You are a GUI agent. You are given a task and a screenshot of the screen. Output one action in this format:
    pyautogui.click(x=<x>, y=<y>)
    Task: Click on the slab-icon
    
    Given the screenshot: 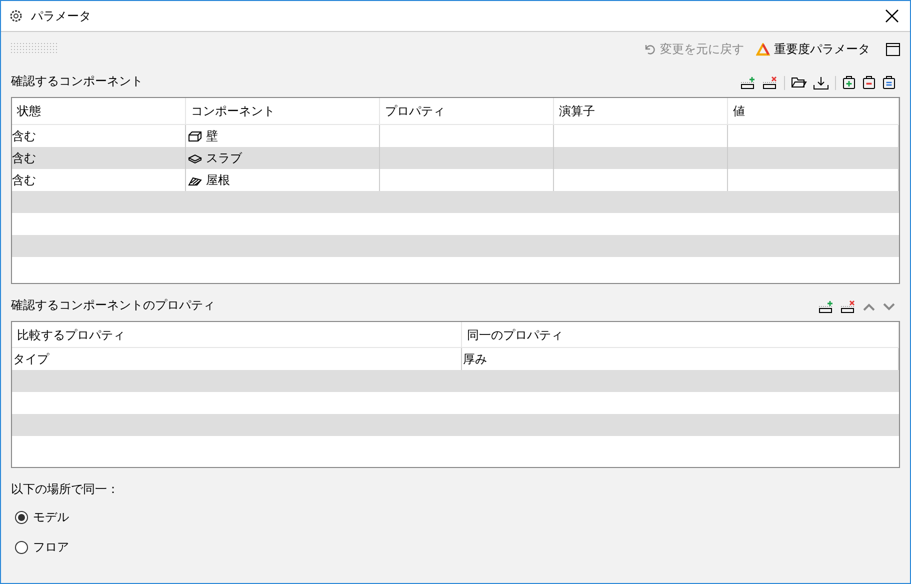 What is the action you would take?
    pyautogui.click(x=195, y=158)
    